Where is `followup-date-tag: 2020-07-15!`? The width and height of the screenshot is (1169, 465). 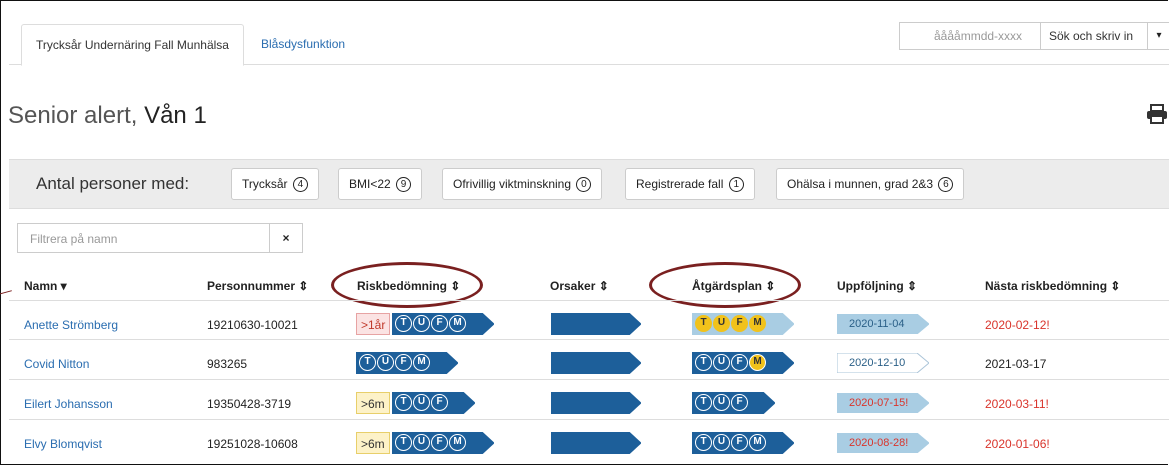 followup-date-tag: 2020-07-15! is located at coordinates (883, 403).